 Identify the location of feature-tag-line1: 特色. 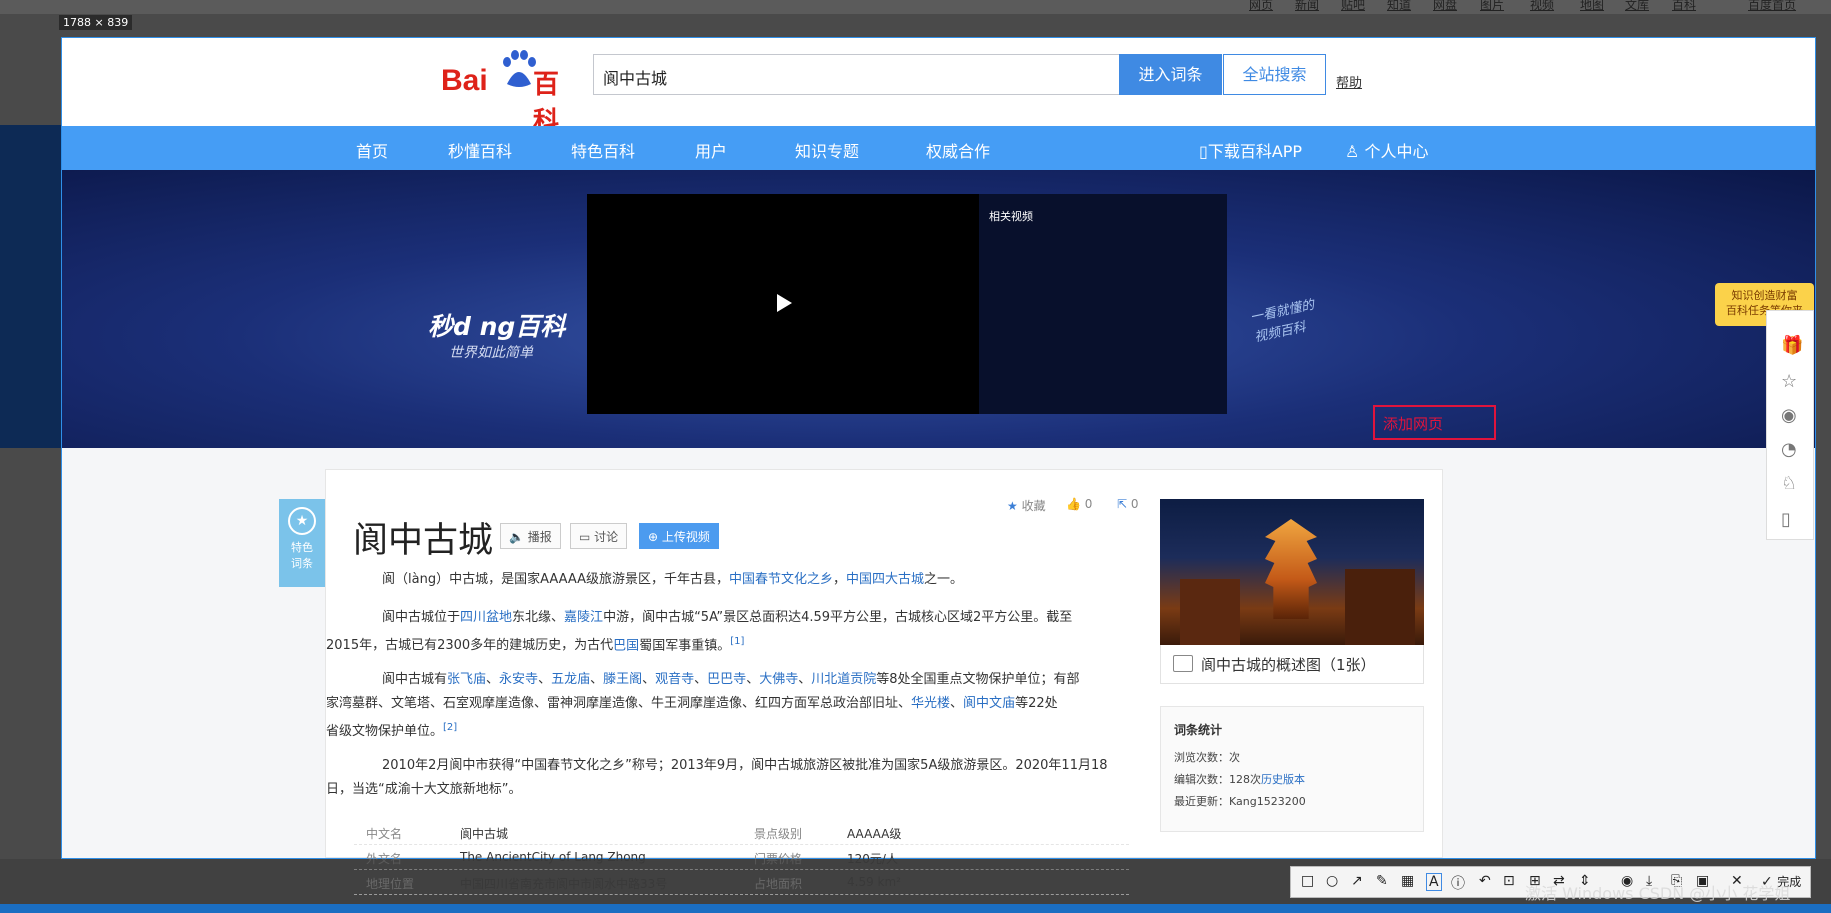
(302, 547).